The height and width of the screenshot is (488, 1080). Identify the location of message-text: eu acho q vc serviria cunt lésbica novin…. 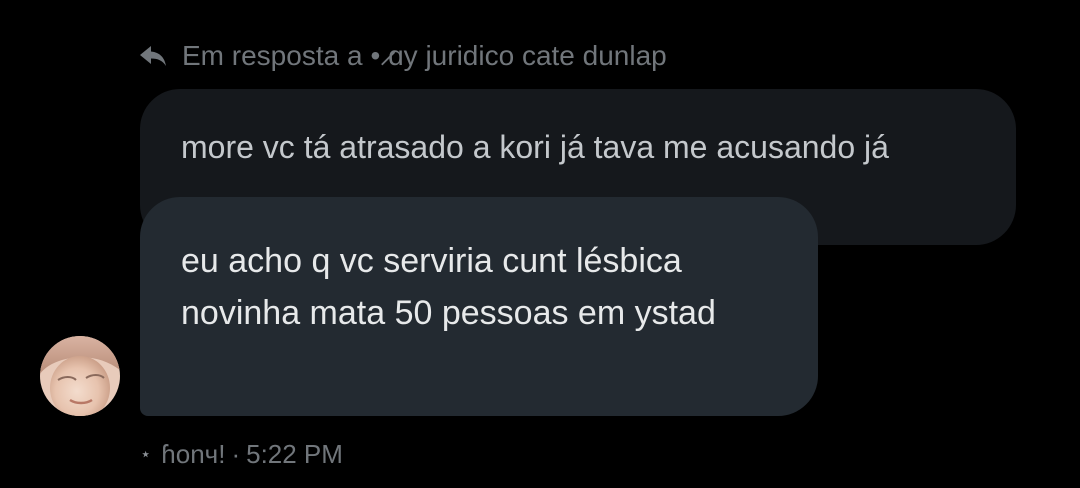
(448, 287).